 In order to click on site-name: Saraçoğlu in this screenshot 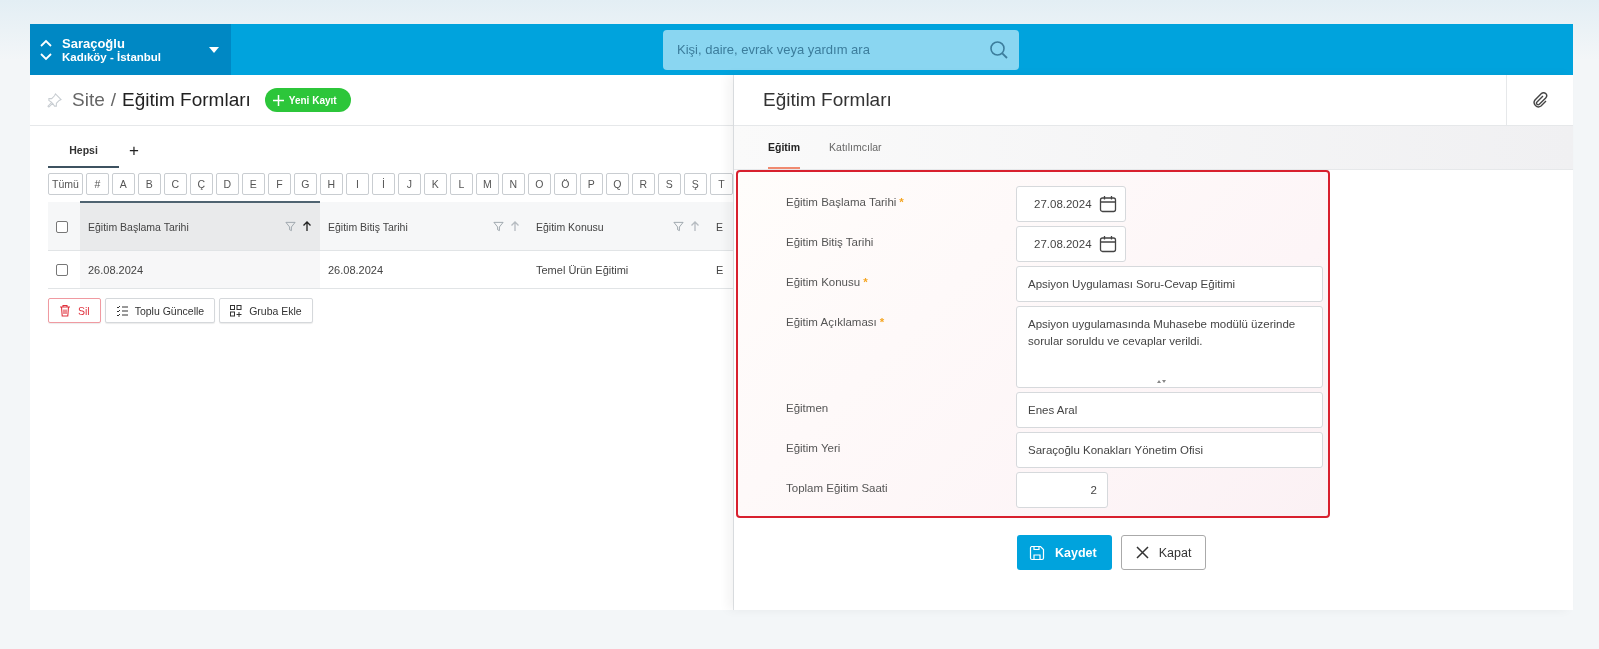, I will do `click(94, 43)`.